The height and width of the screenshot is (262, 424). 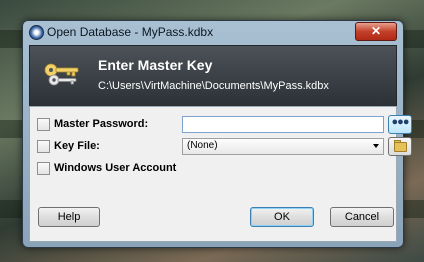 I want to click on key-file-label: Key File:, so click(x=77, y=146).